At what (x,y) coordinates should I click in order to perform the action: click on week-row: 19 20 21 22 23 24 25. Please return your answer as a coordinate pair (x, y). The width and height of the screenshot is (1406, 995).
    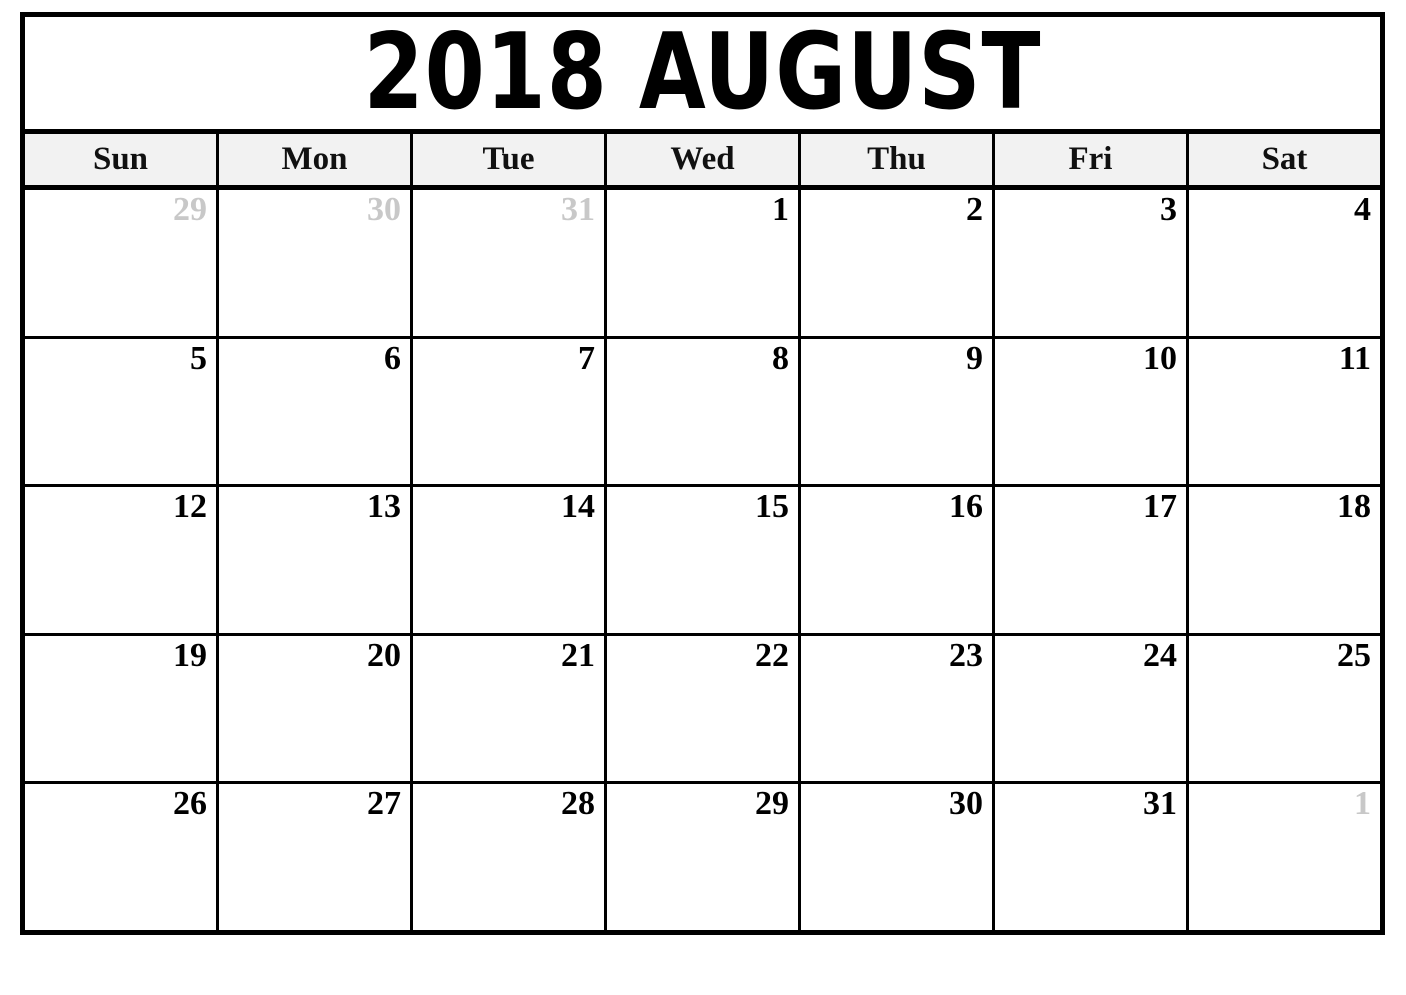
    Looking at the image, I should click on (702, 710).